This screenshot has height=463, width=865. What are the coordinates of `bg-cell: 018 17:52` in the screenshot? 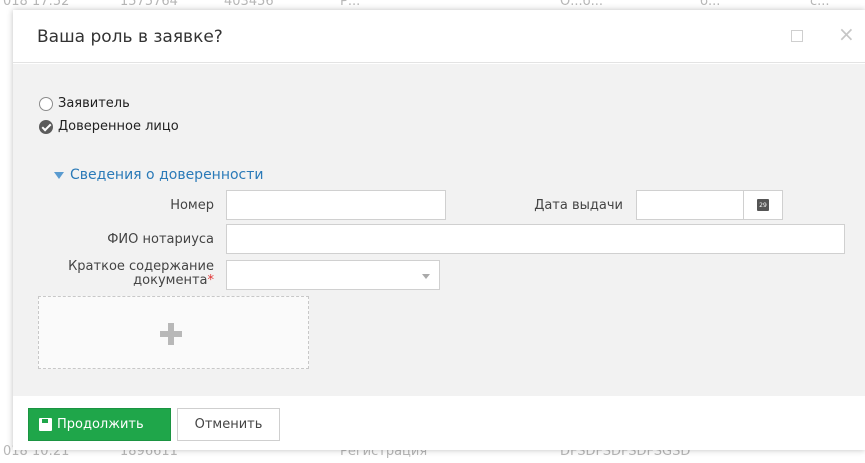 It's located at (36, 4).